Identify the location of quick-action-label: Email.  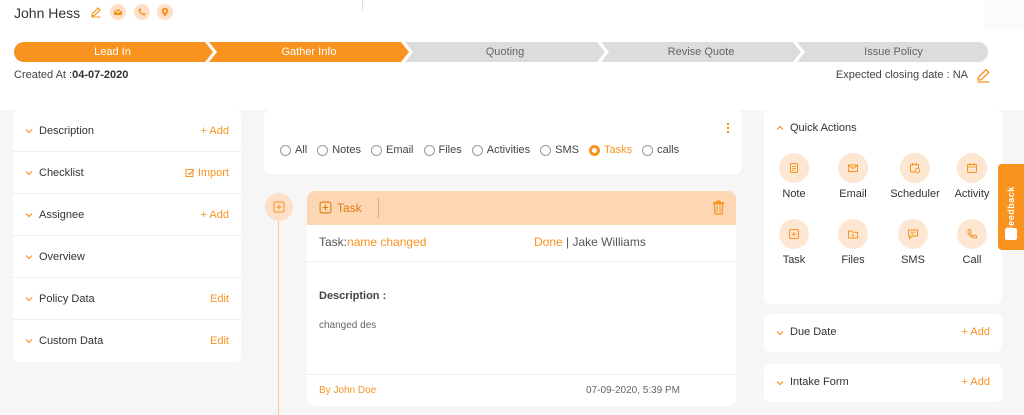
(853, 194).